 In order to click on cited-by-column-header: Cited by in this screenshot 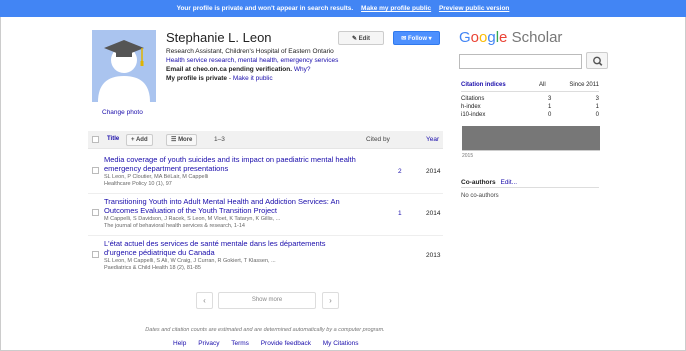, I will do `click(378, 139)`.